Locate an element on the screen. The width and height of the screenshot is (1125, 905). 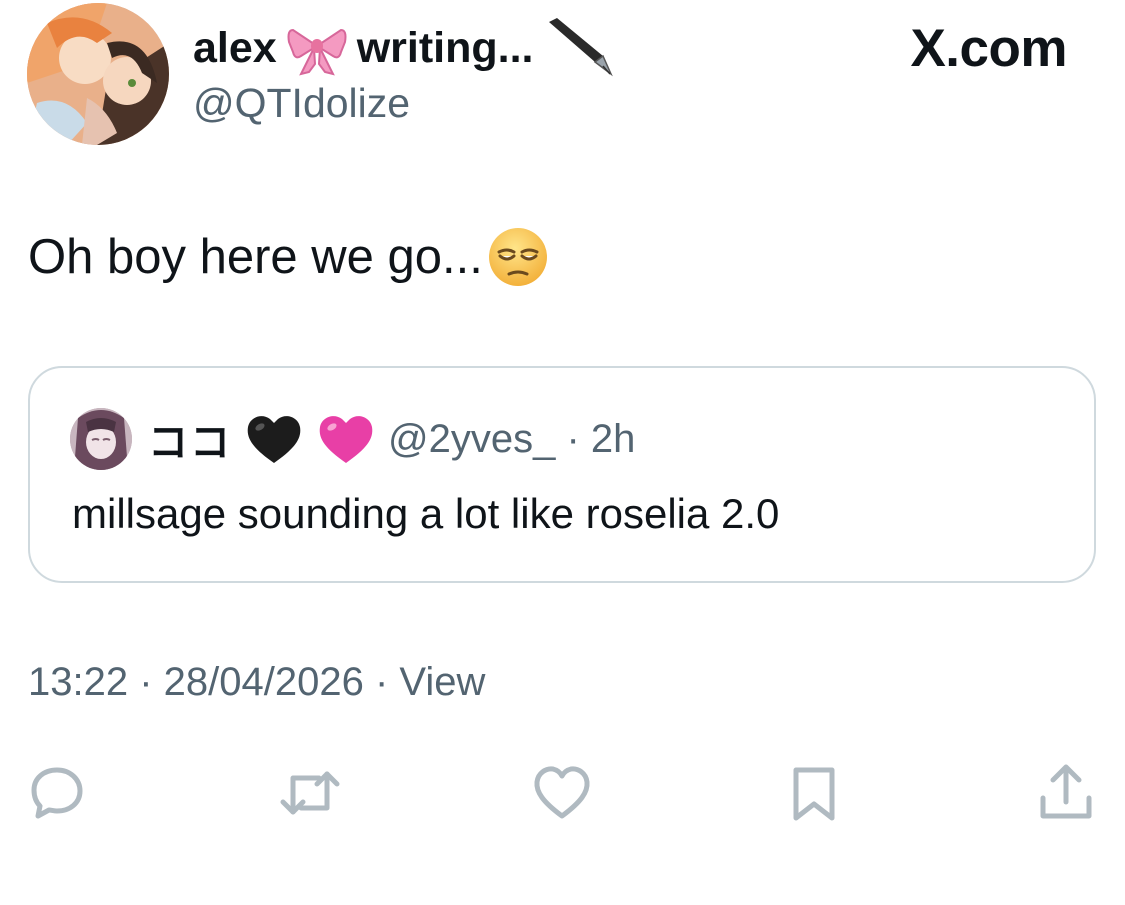
quoted-author-handle-time: @2yves_ · 2h is located at coordinates (511, 439).